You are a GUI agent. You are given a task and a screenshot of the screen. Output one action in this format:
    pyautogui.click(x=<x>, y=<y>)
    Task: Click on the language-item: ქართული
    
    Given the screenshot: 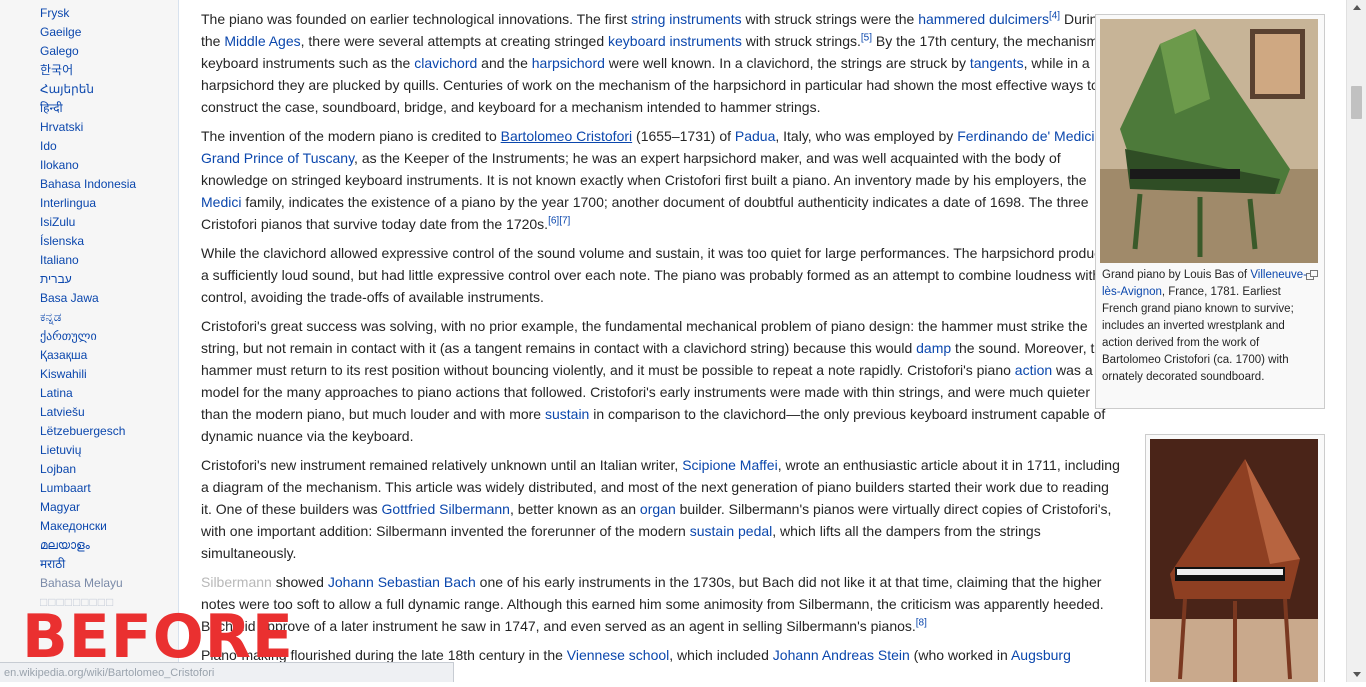 What is the action you would take?
    pyautogui.click(x=88, y=336)
    